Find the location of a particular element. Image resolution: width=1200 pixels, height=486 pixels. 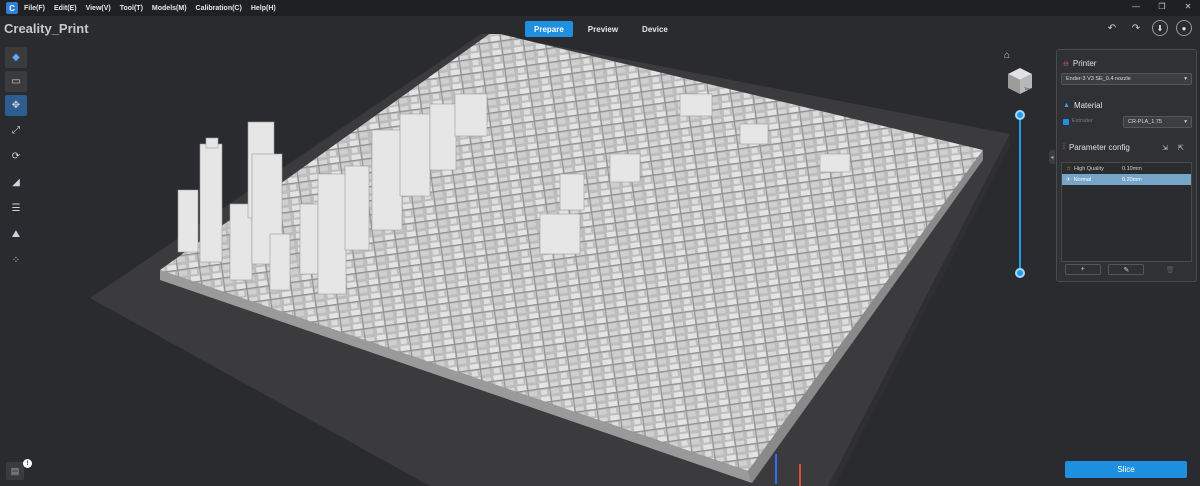

menu-file: File(F) is located at coordinates (34, 8).